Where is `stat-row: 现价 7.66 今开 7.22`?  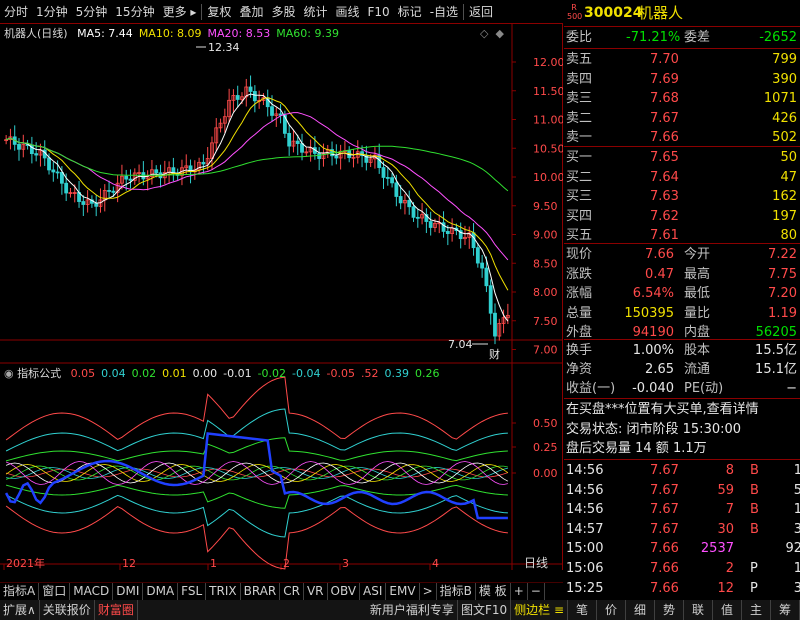 stat-row: 现价 7.66 今开 7.22 is located at coordinates (682, 254).